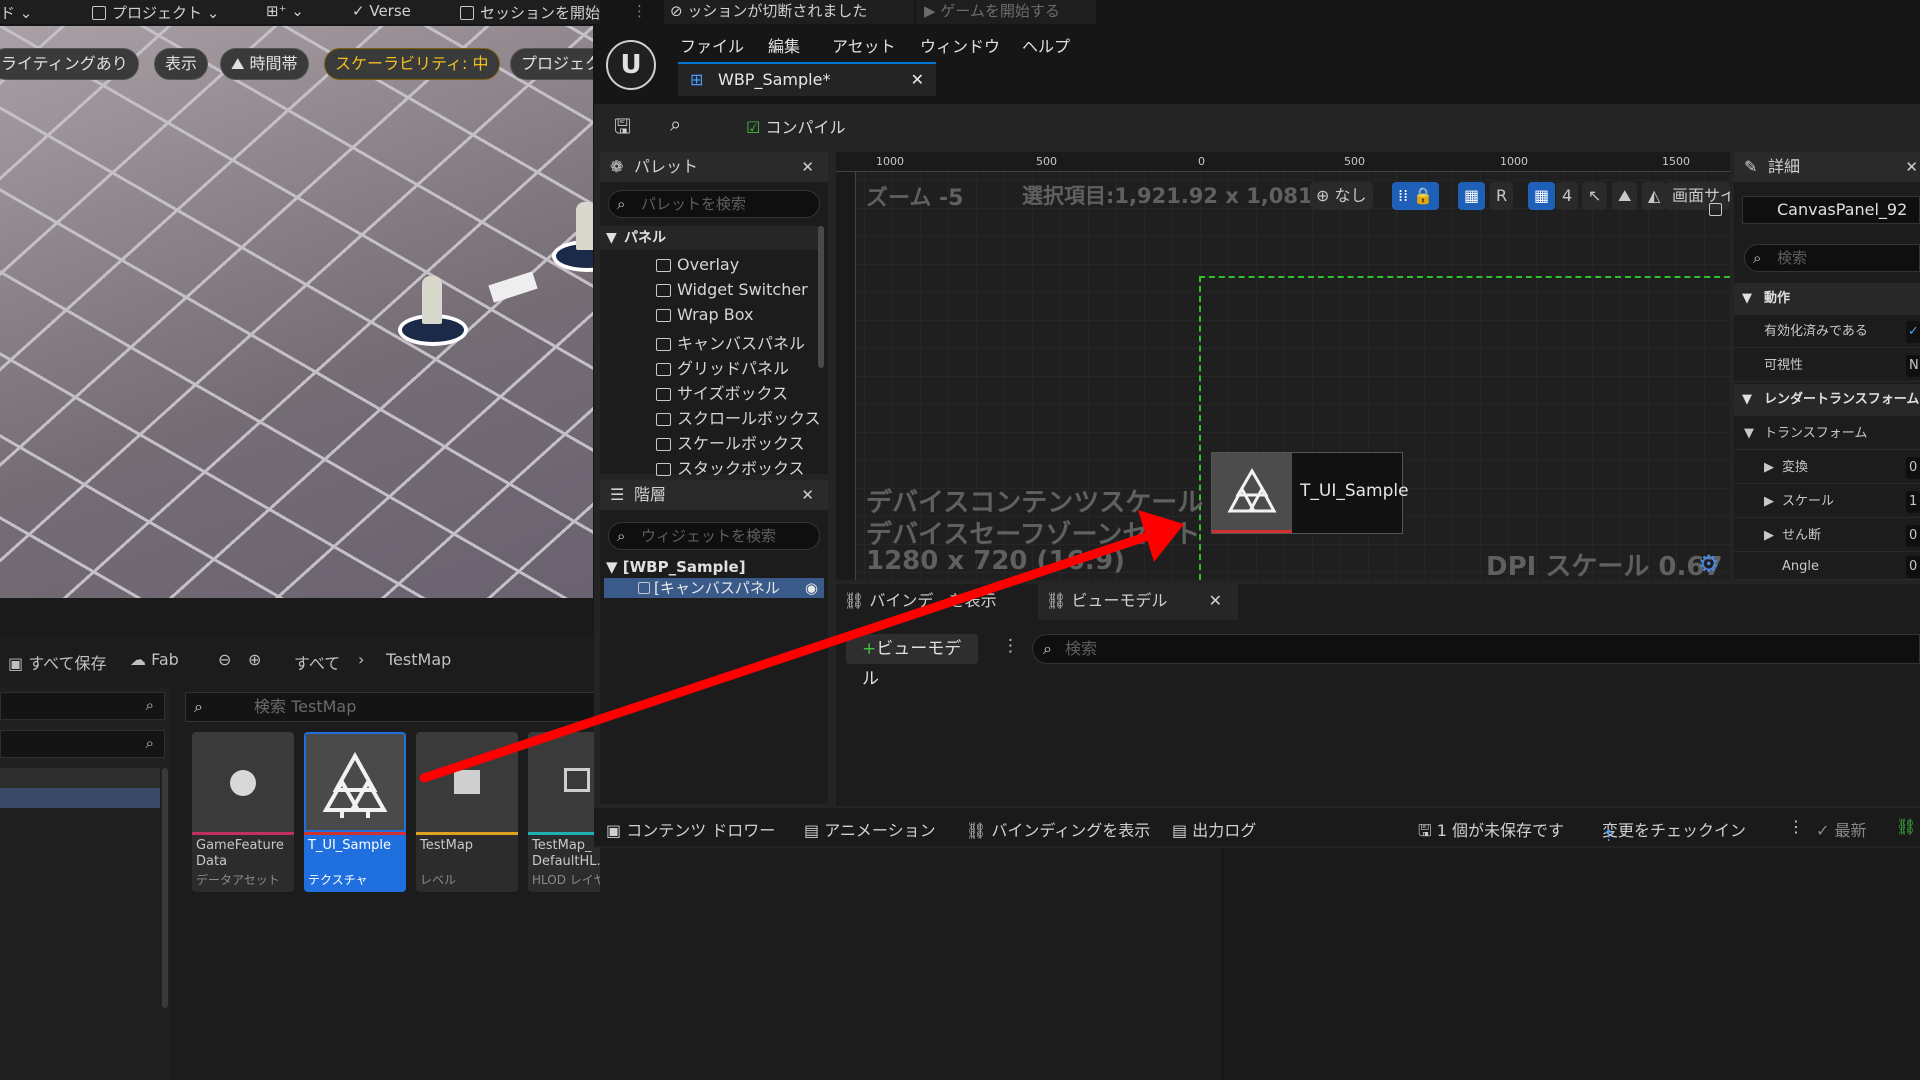  Describe the element at coordinates (912, 661) in the screenshot. I see `add-viewmodel-button: +ビューモデル` at that location.